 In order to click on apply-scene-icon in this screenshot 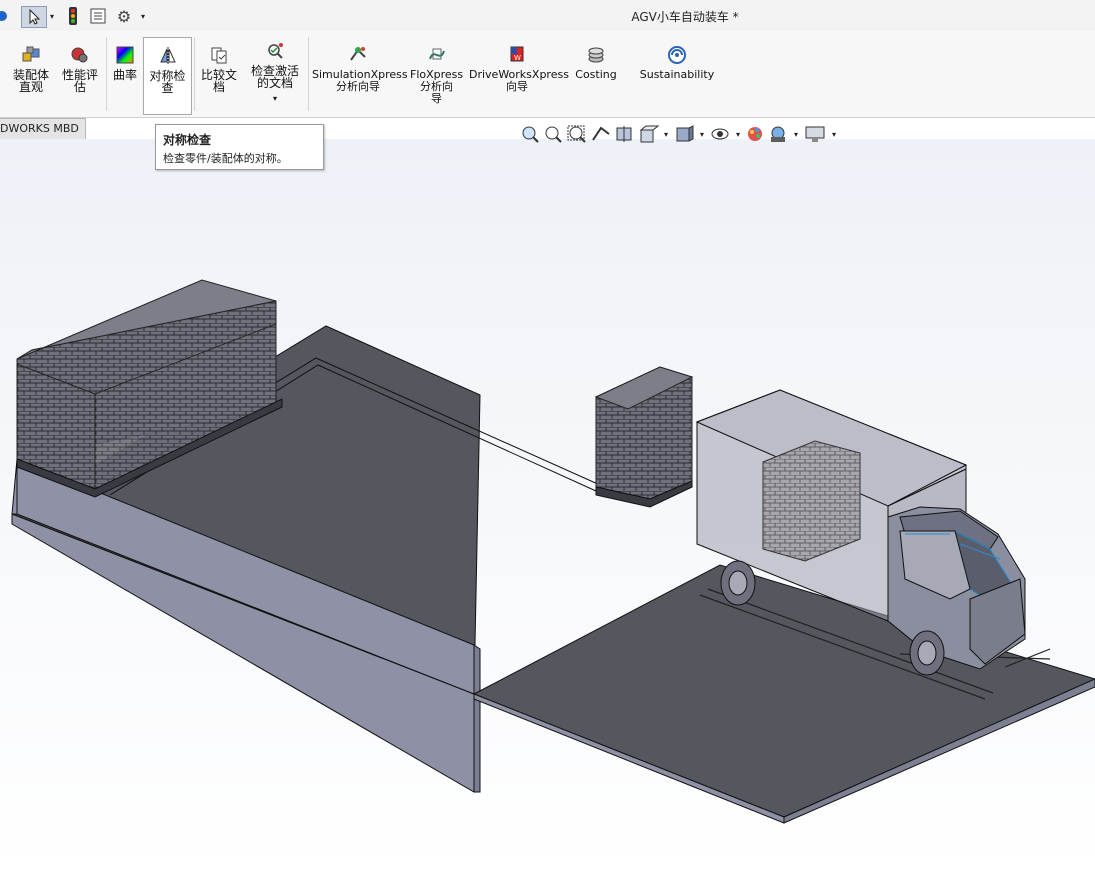, I will do `click(778, 134)`.